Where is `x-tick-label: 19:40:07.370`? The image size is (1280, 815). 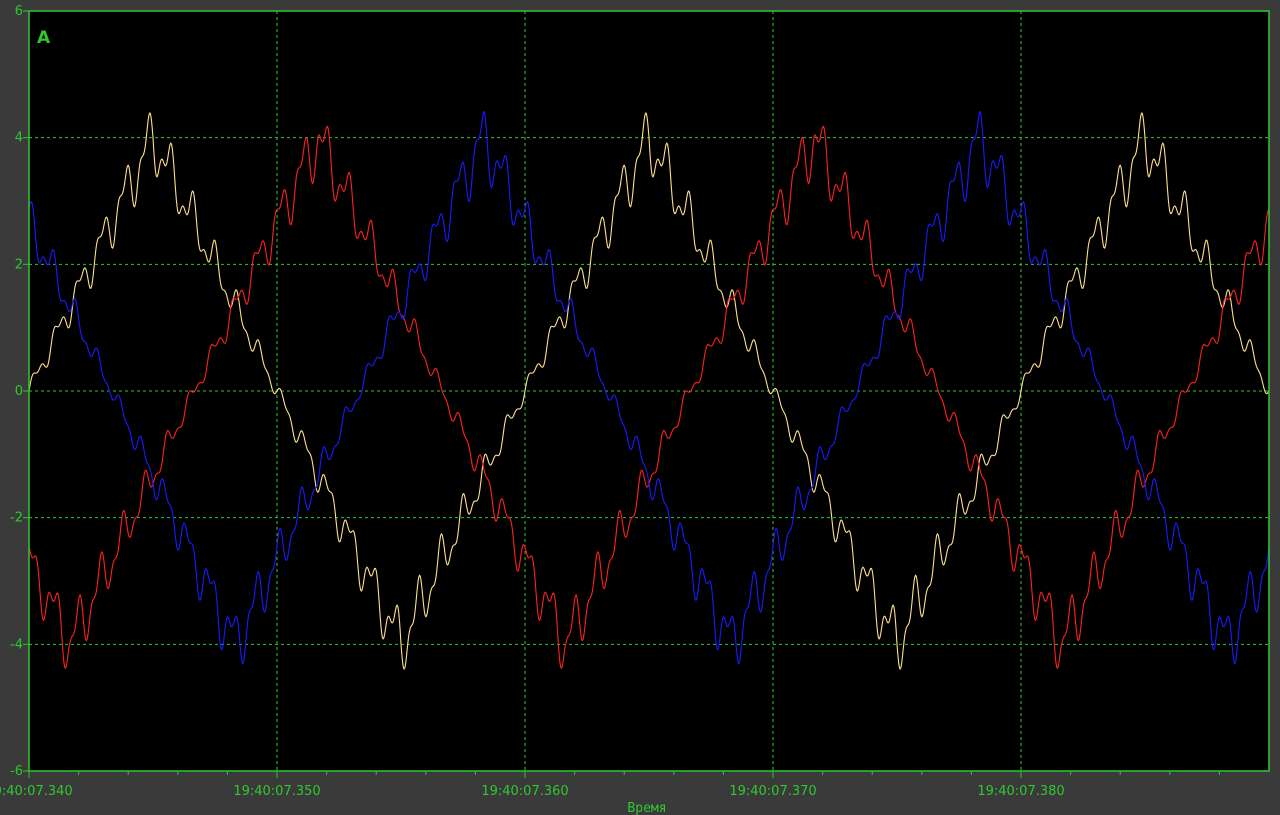 x-tick-label: 19:40:07.370 is located at coordinates (772, 791).